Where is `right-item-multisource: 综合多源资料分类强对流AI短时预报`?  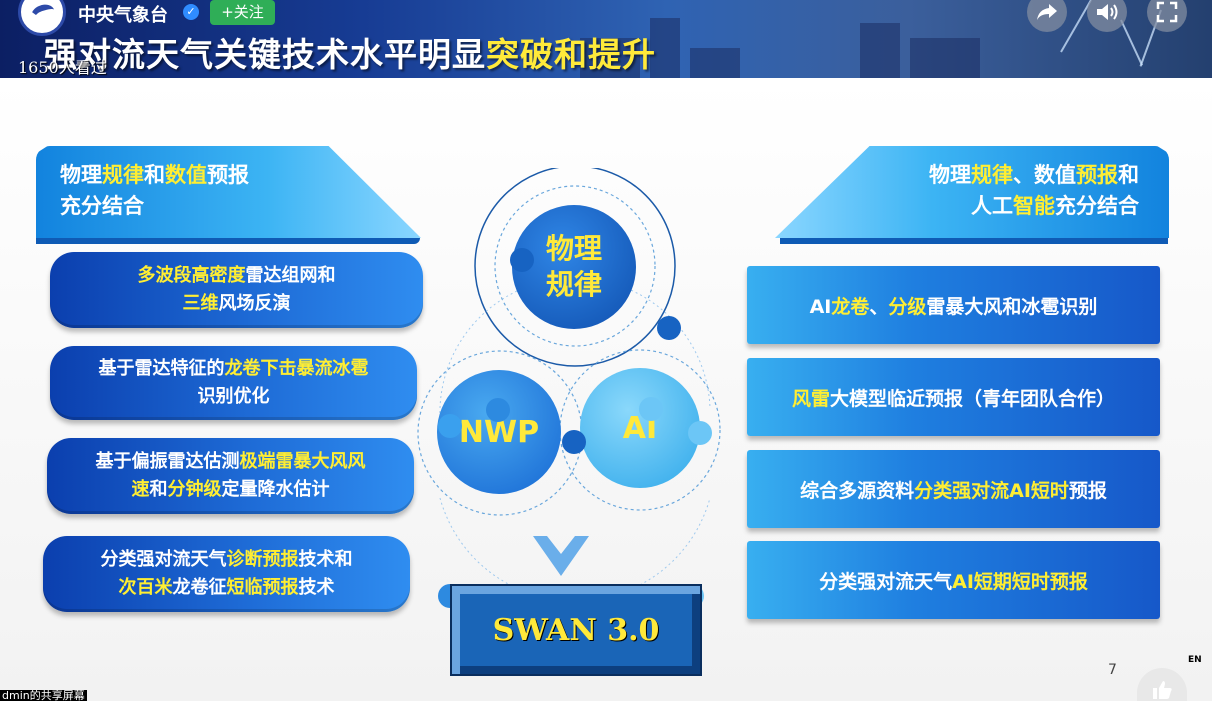 right-item-multisource: 综合多源资料分类强对流AI短时预报 is located at coordinates (953, 489).